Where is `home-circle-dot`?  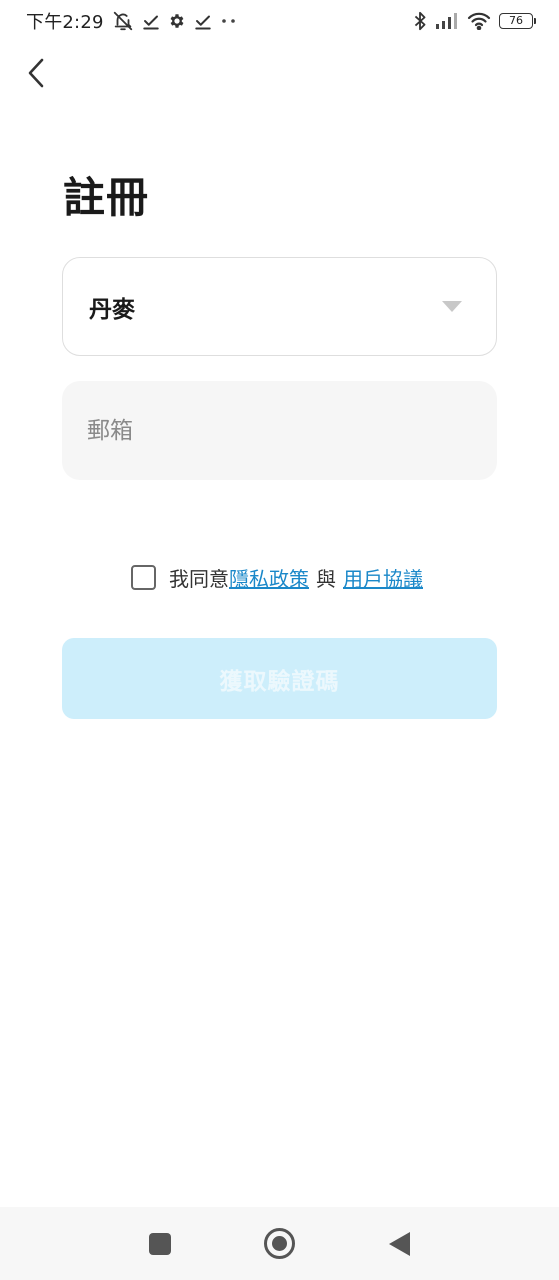
home-circle-dot is located at coordinates (279, 1243).